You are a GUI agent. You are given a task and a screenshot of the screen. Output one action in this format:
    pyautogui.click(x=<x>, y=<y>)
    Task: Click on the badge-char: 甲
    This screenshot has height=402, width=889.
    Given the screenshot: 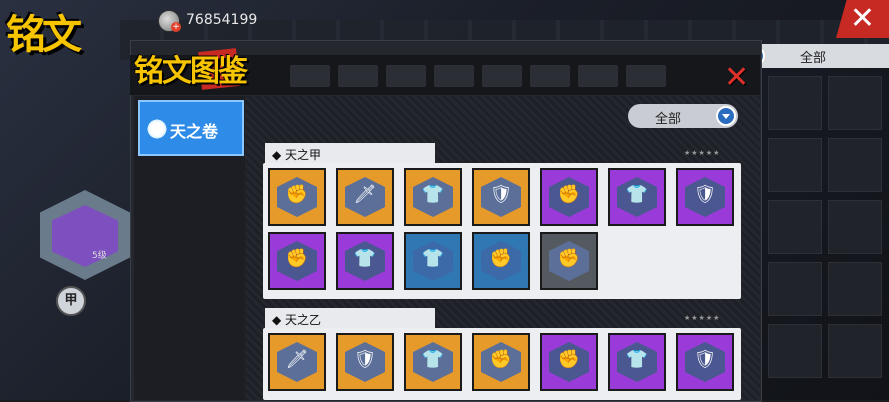 What is the action you would take?
    pyautogui.click(x=71, y=301)
    